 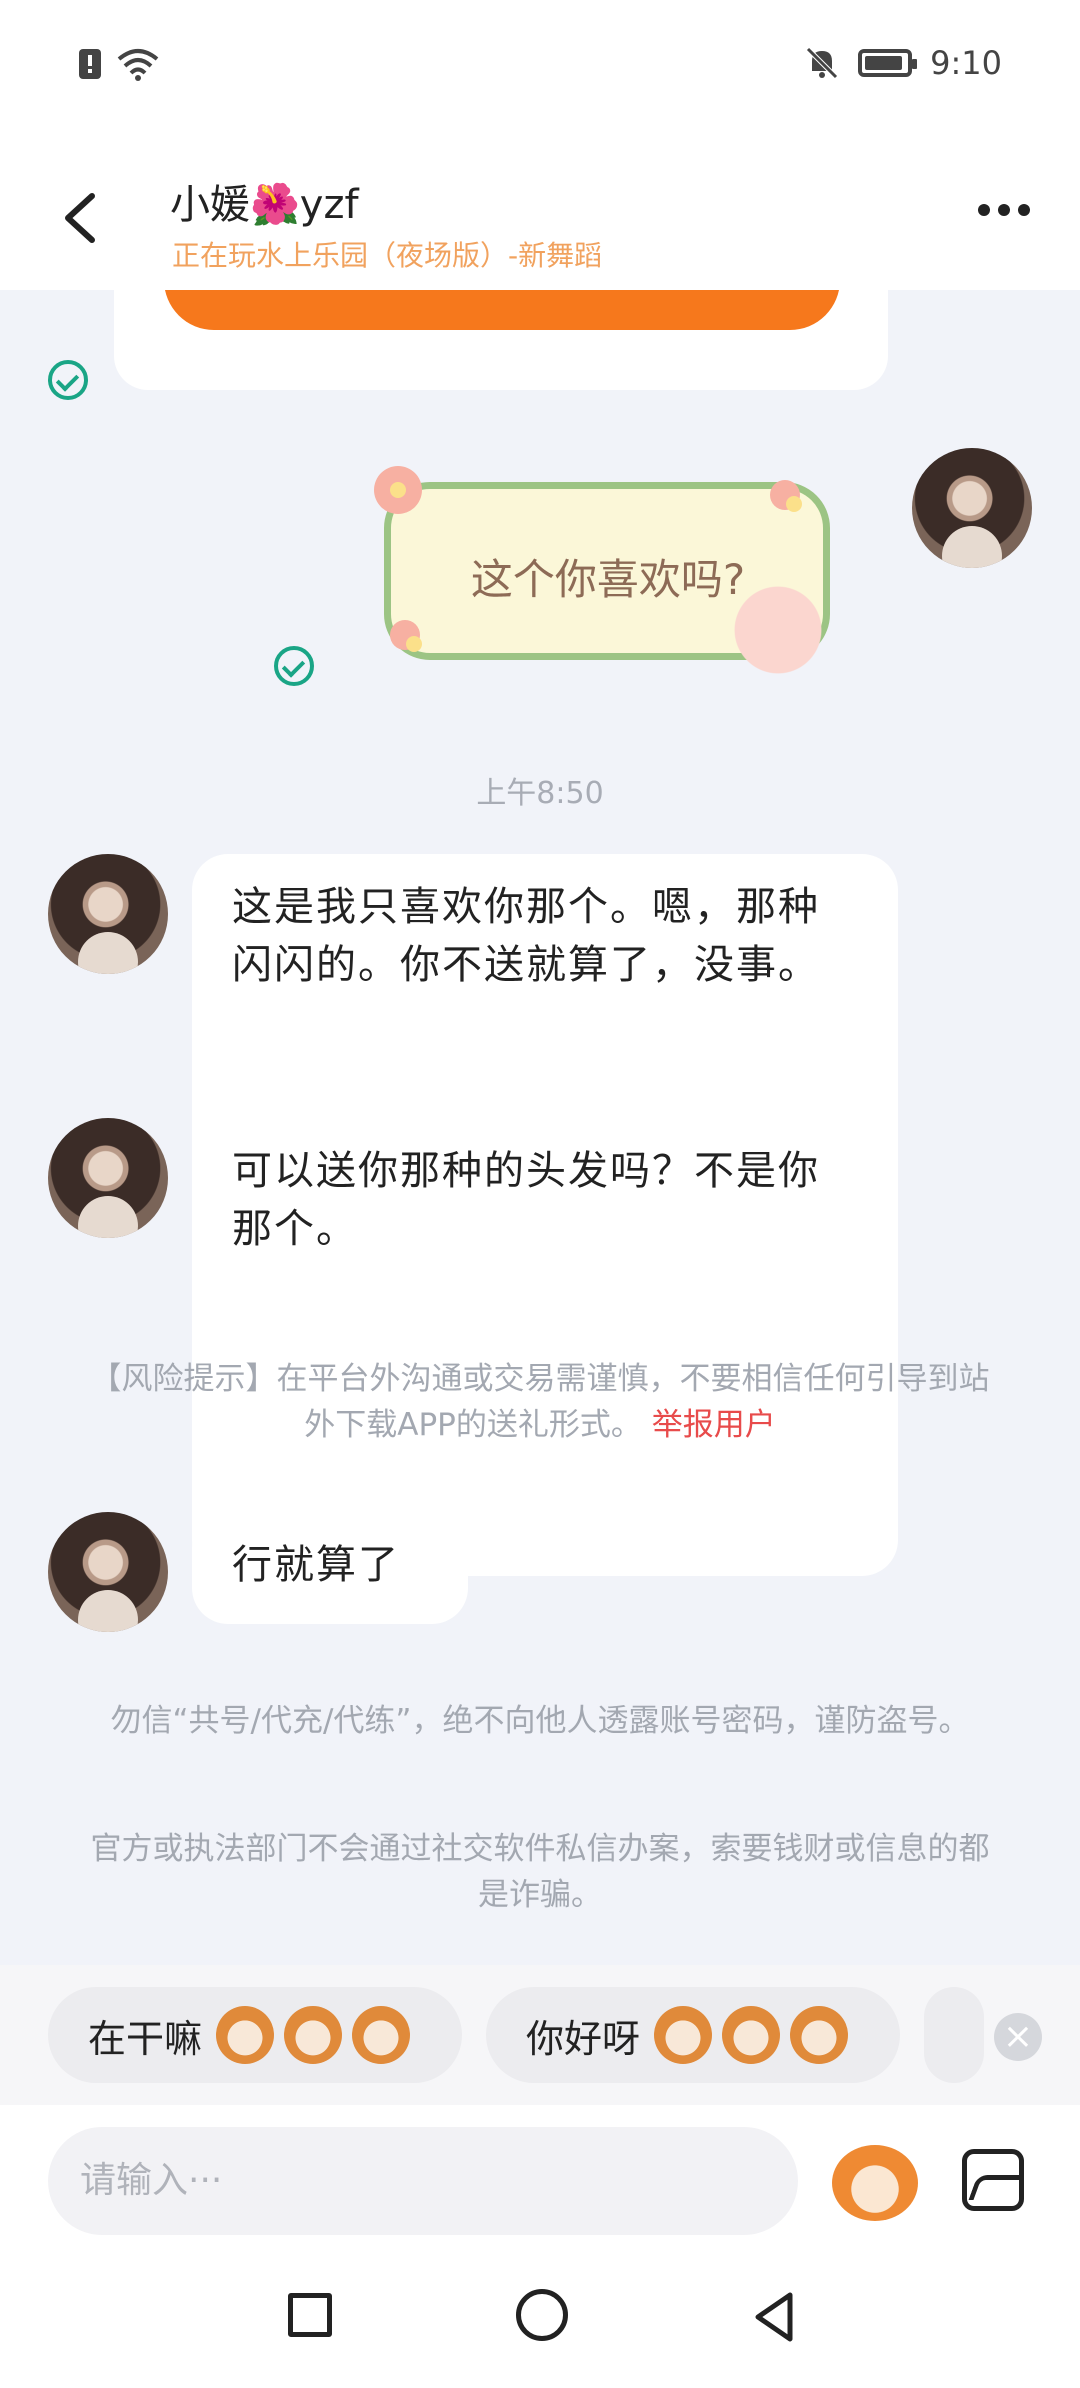 I want to click on wifi-icon, so click(x=138, y=65).